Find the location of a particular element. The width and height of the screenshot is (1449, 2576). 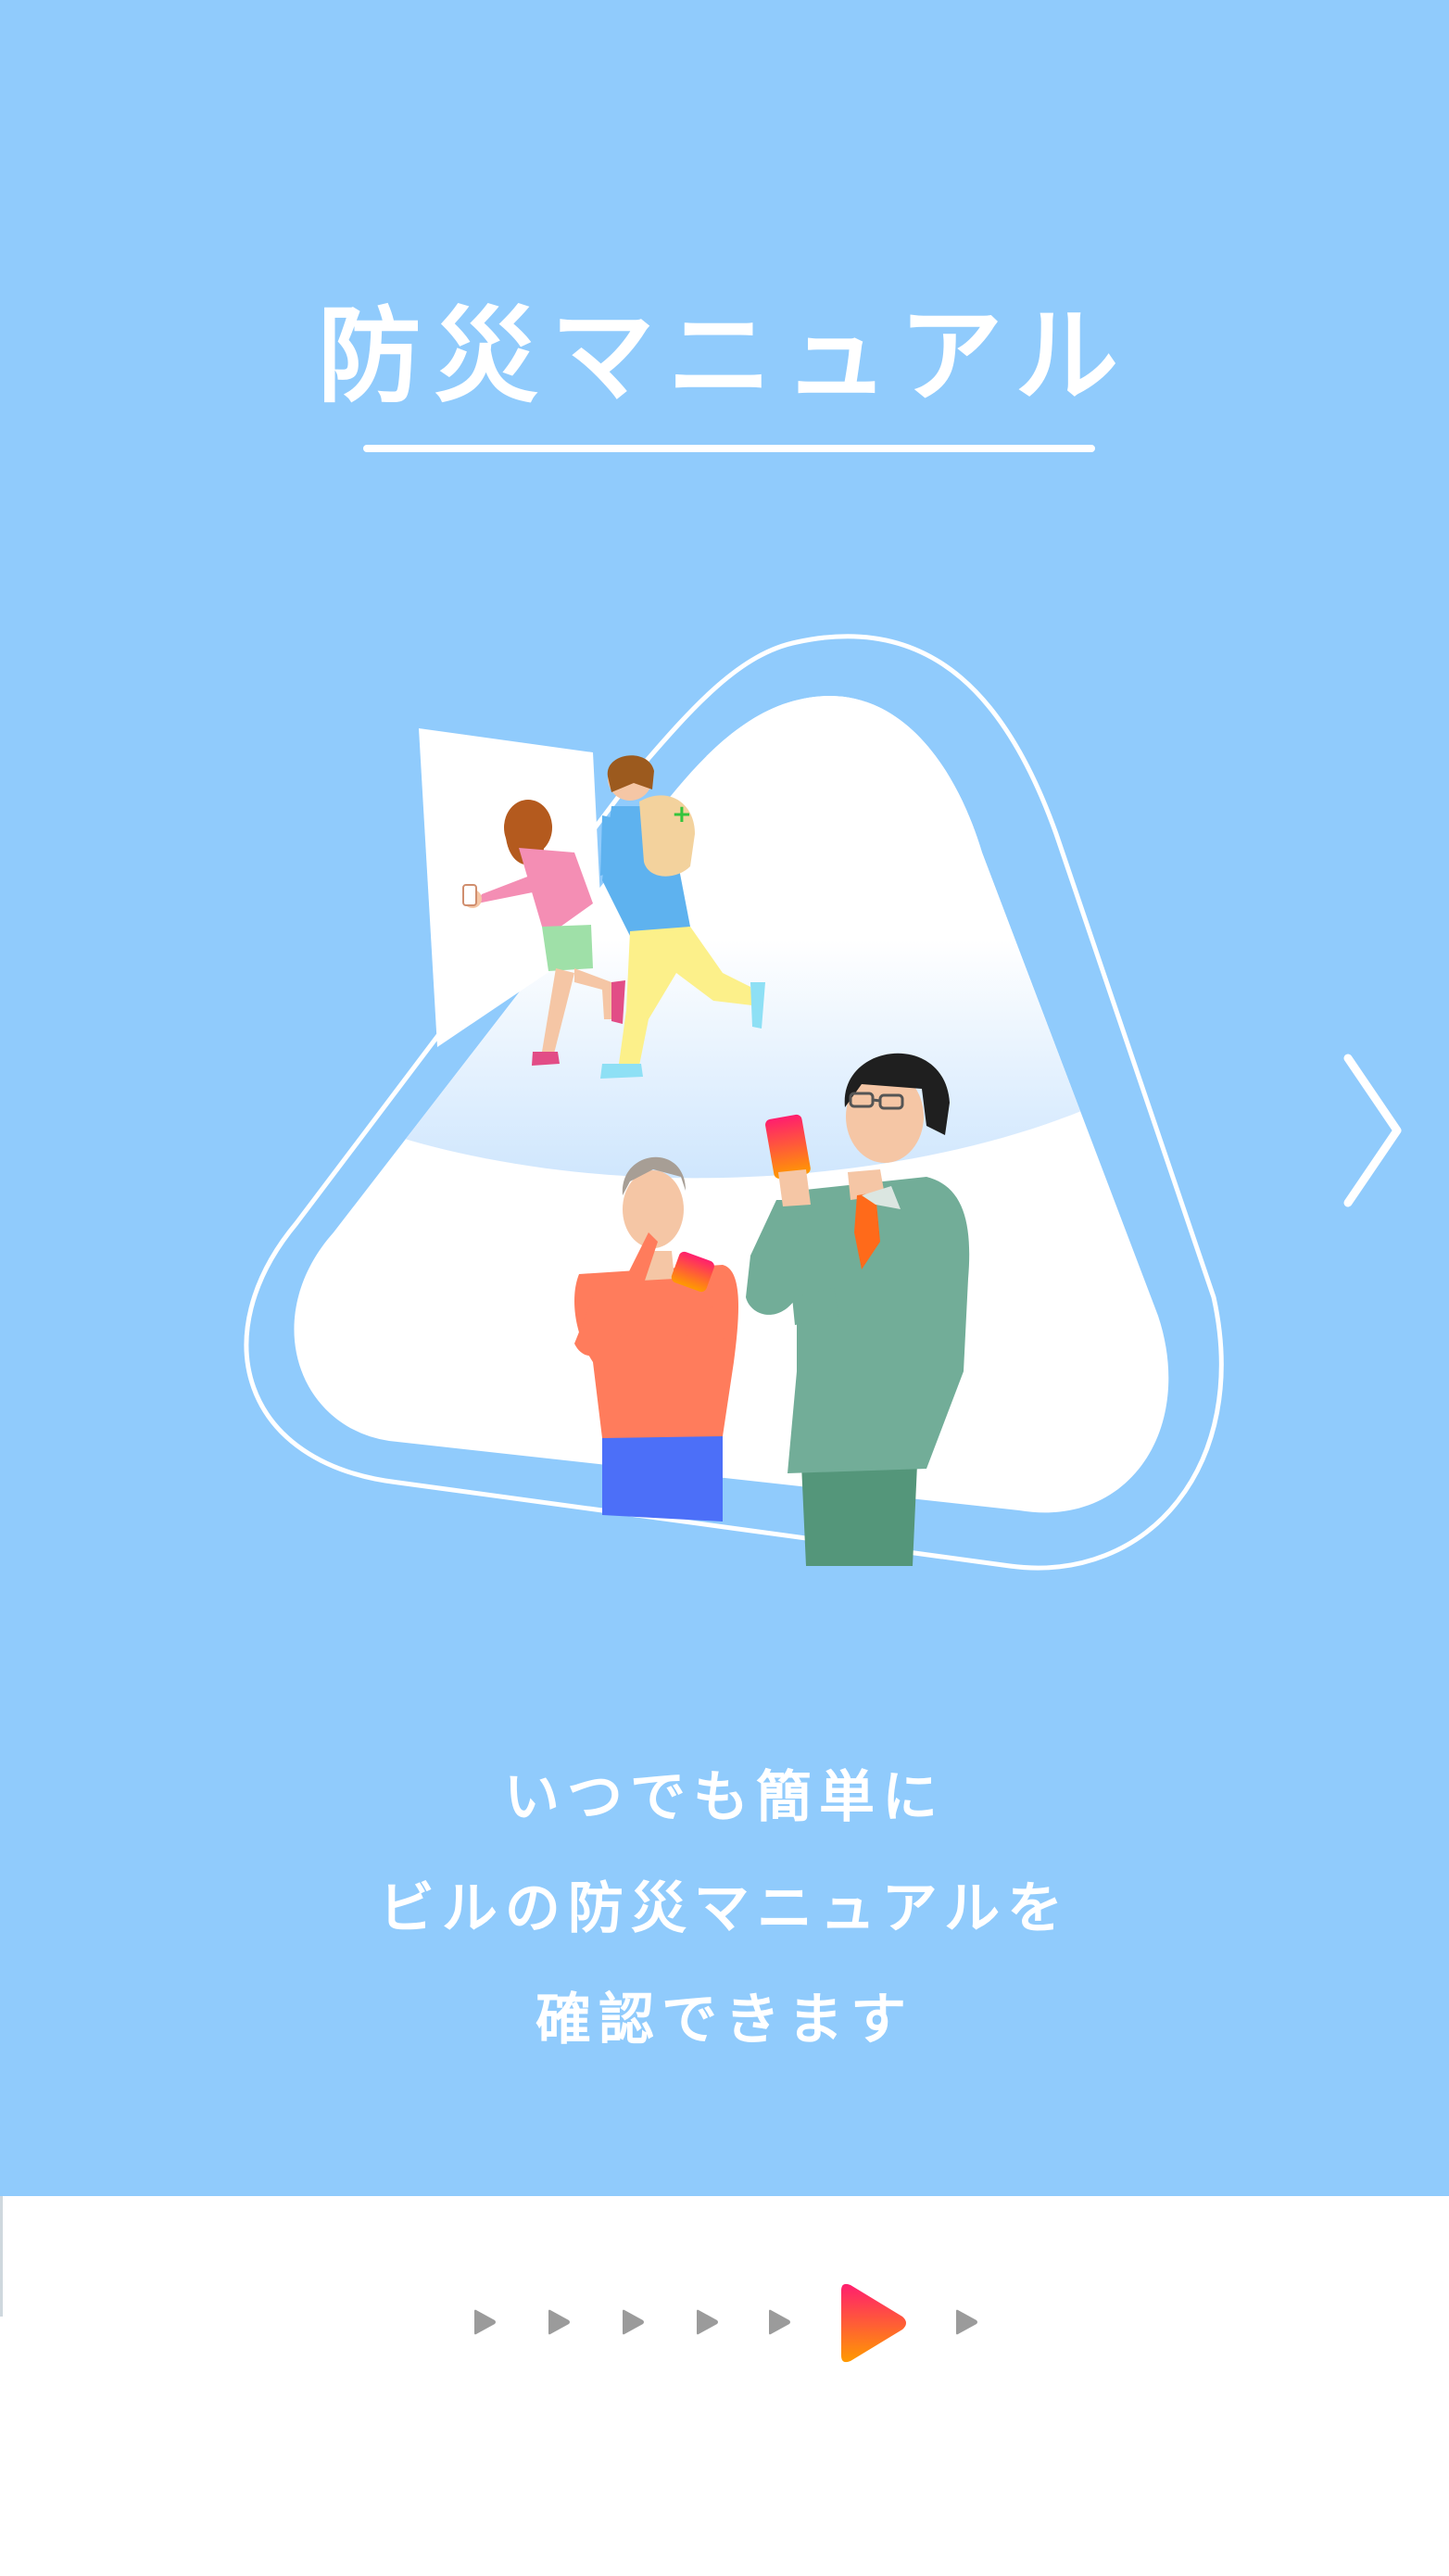

page-indicator is located at coordinates (724, 2325).